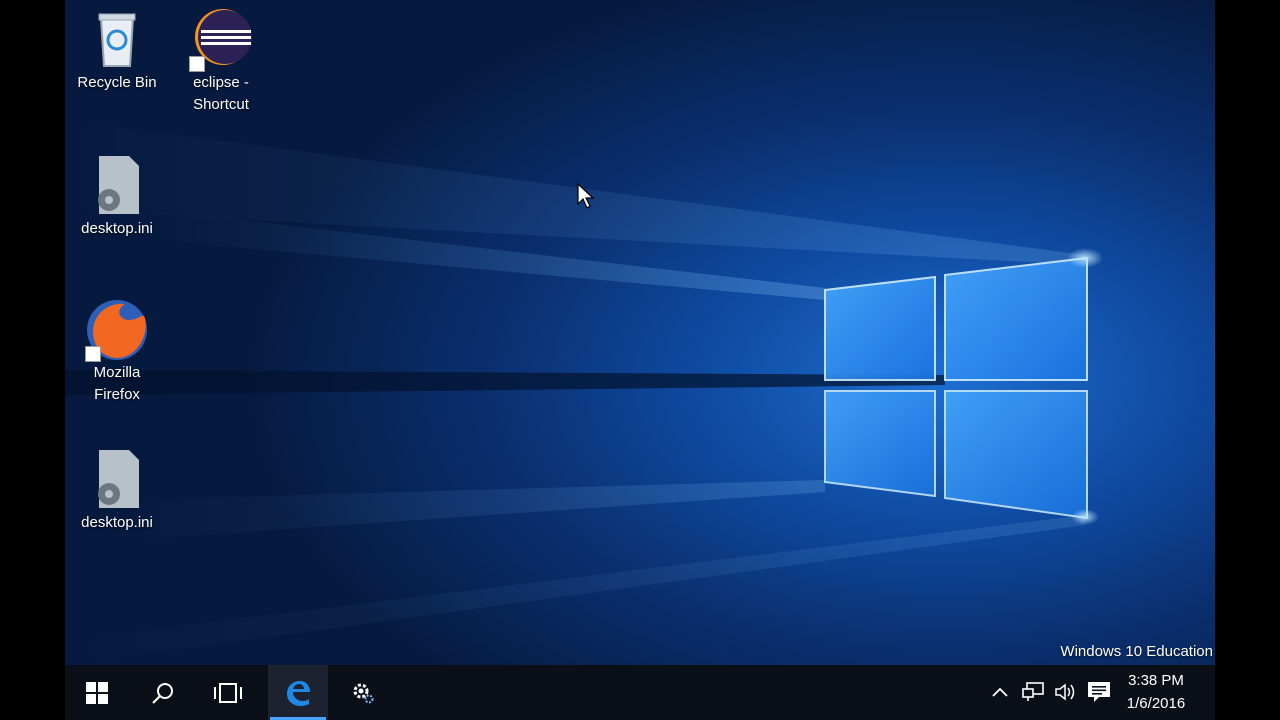 Image resolution: width=1280 pixels, height=720 pixels. I want to click on search-icon, so click(162, 693).